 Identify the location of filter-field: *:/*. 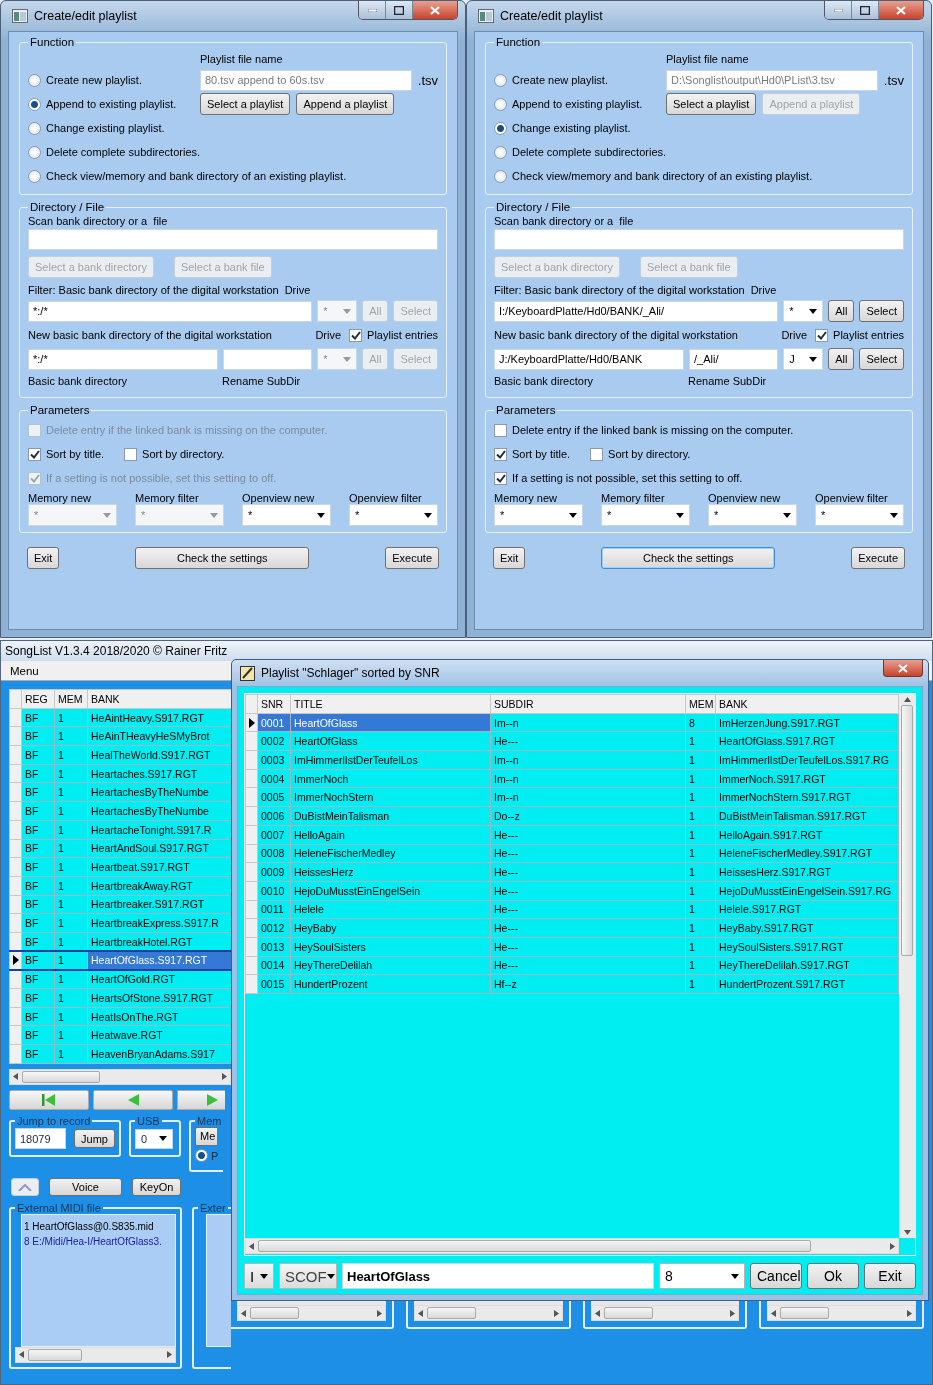
(170, 311).